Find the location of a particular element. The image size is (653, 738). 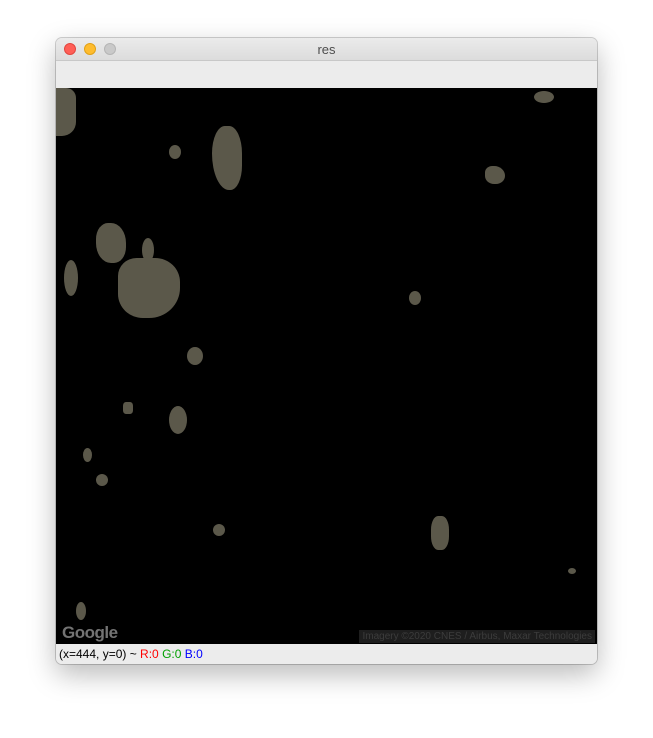

red-value: R:0 is located at coordinates (149, 654).